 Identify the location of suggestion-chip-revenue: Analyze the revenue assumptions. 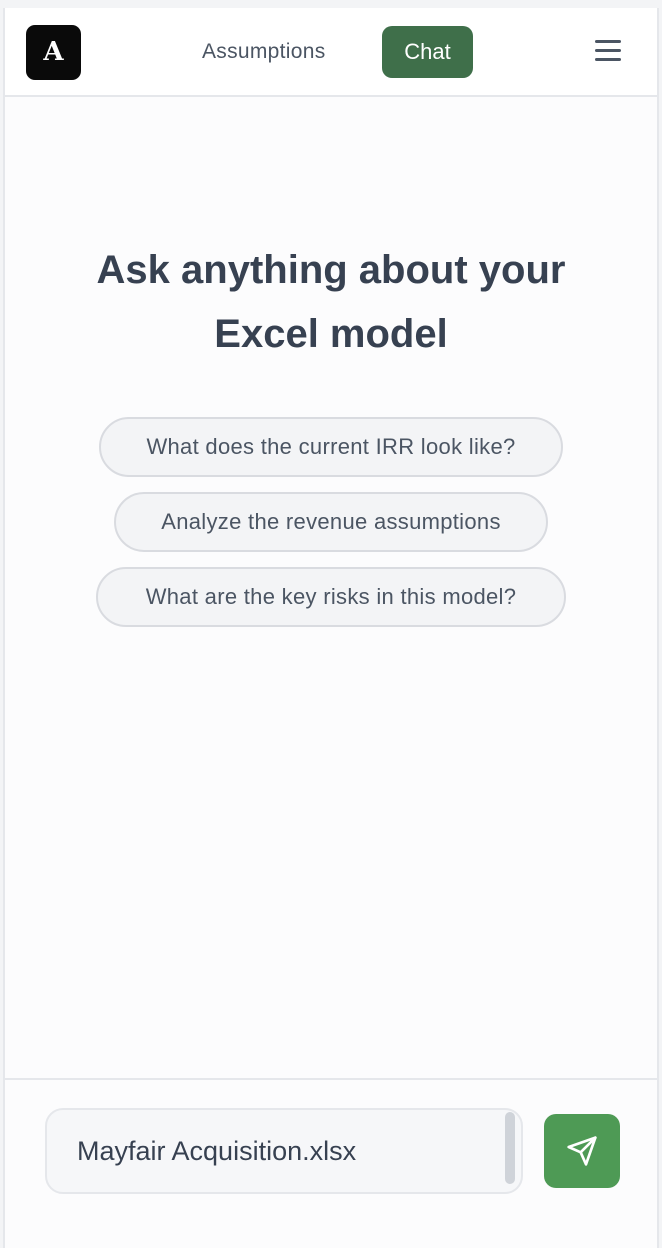
(331, 522).